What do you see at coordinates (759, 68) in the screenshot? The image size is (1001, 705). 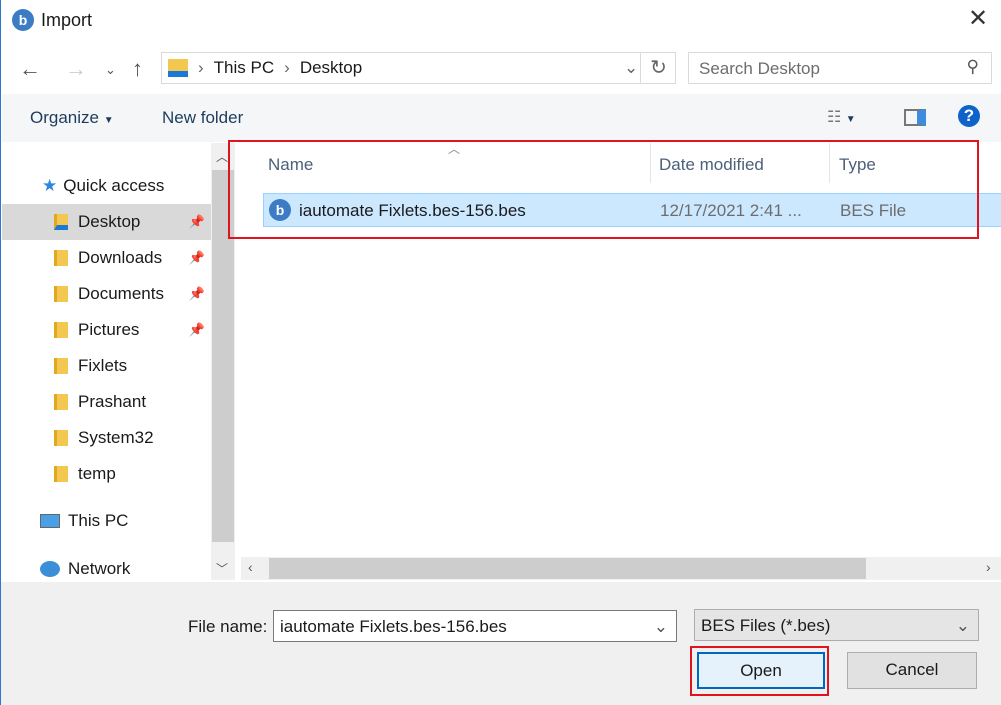 I see `search-placeholder: Search Desktop` at bounding box center [759, 68].